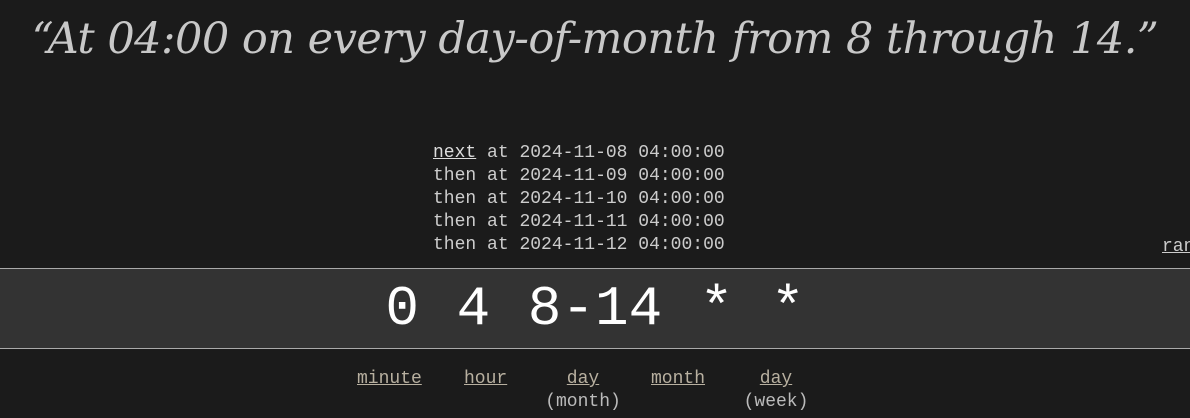 This screenshot has height=418, width=1190. What do you see at coordinates (622, 245) in the screenshot?
I see `run-time: 2024-11-12 04:00:00` at bounding box center [622, 245].